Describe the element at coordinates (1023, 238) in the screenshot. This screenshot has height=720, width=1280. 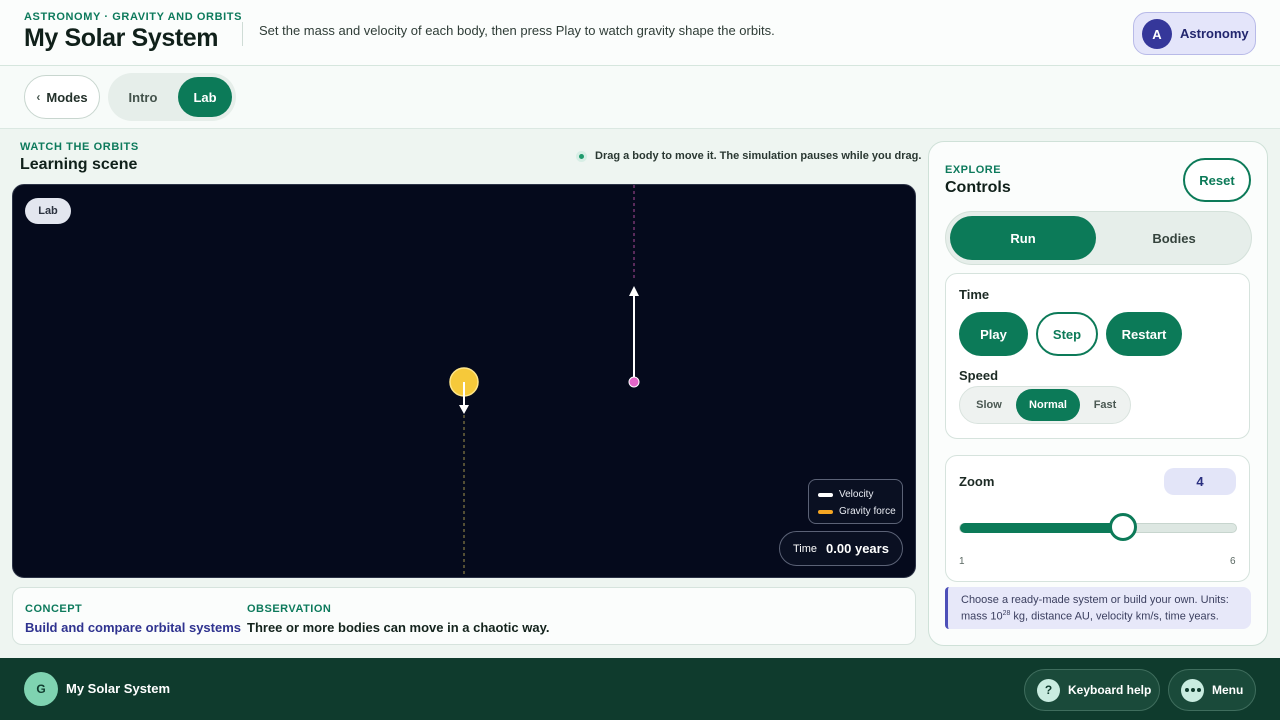
I see `tab-run: Run` at that location.